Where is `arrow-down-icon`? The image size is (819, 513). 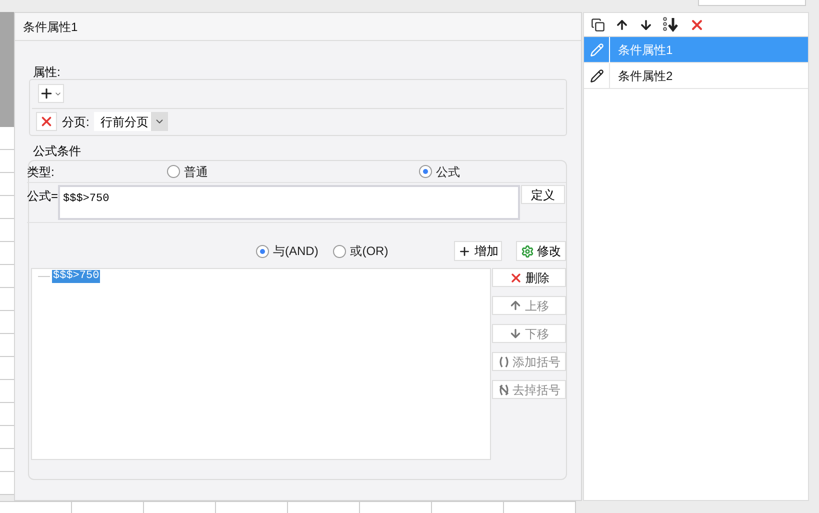
arrow-down-icon is located at coordinates (515, 333).